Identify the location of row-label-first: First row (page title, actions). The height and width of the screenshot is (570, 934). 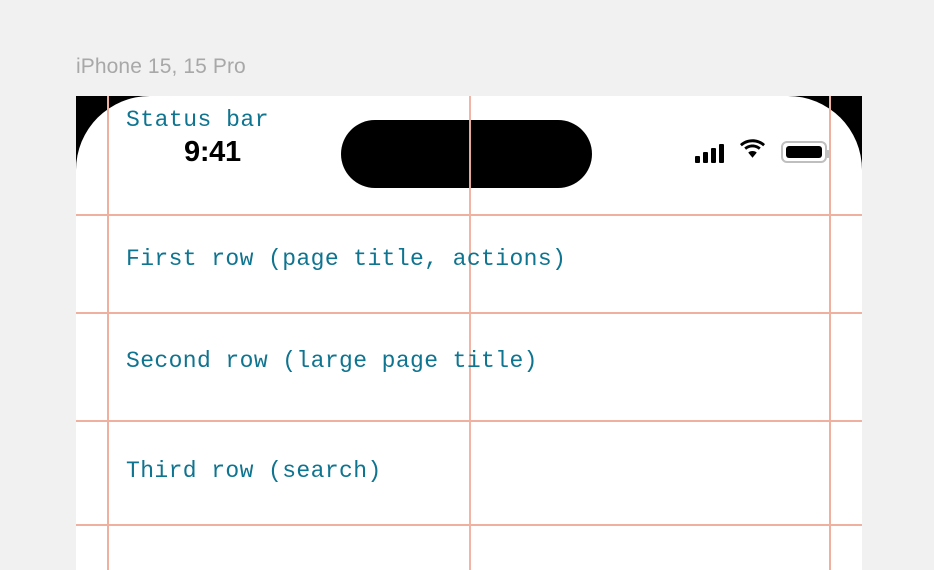
(346, 259).